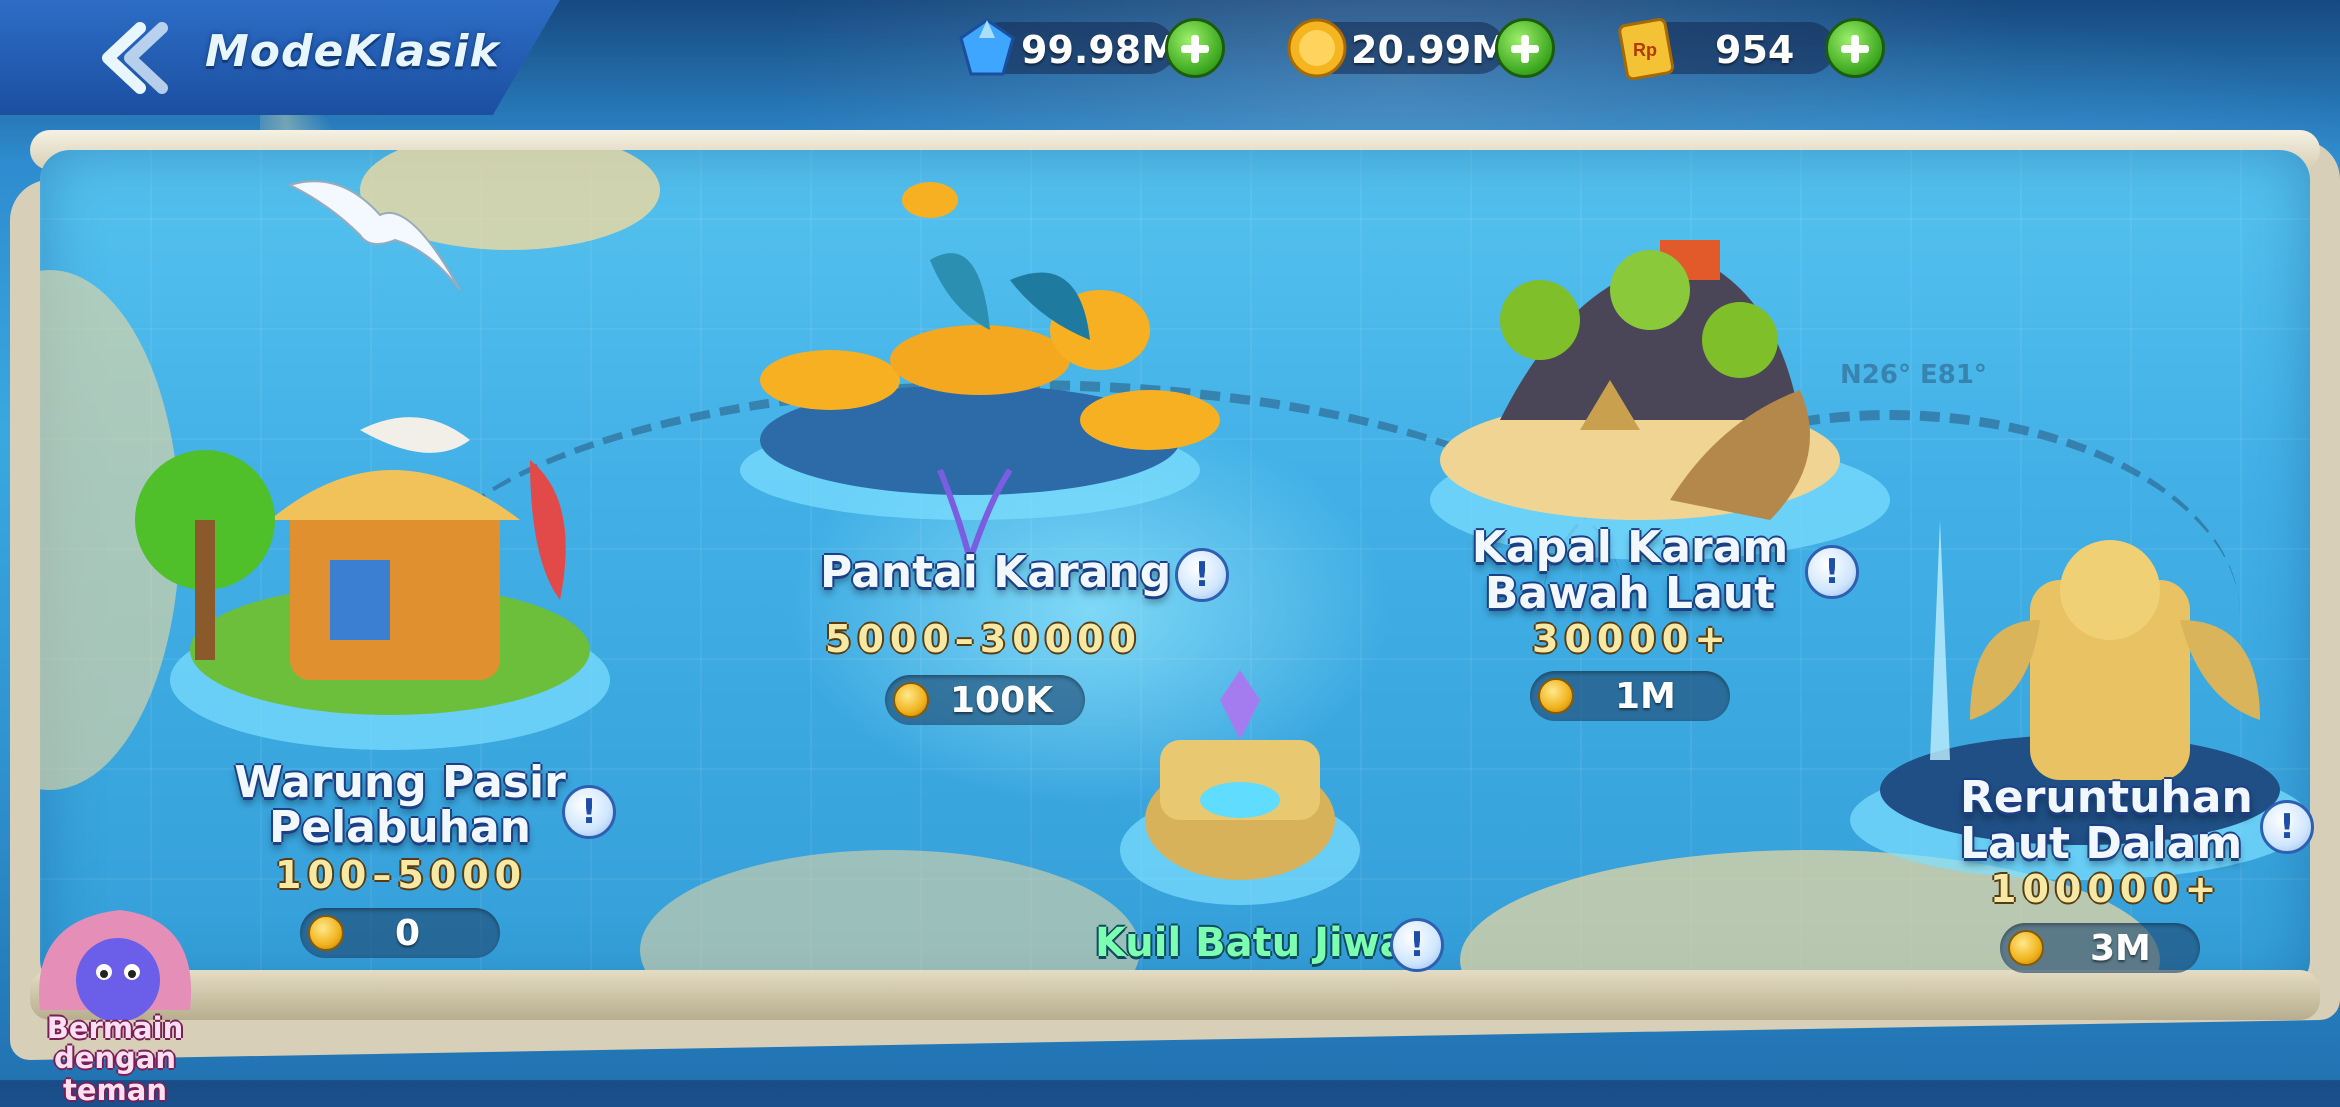  I want to click on coin-balance: 20.99M, so click(1430, 50).